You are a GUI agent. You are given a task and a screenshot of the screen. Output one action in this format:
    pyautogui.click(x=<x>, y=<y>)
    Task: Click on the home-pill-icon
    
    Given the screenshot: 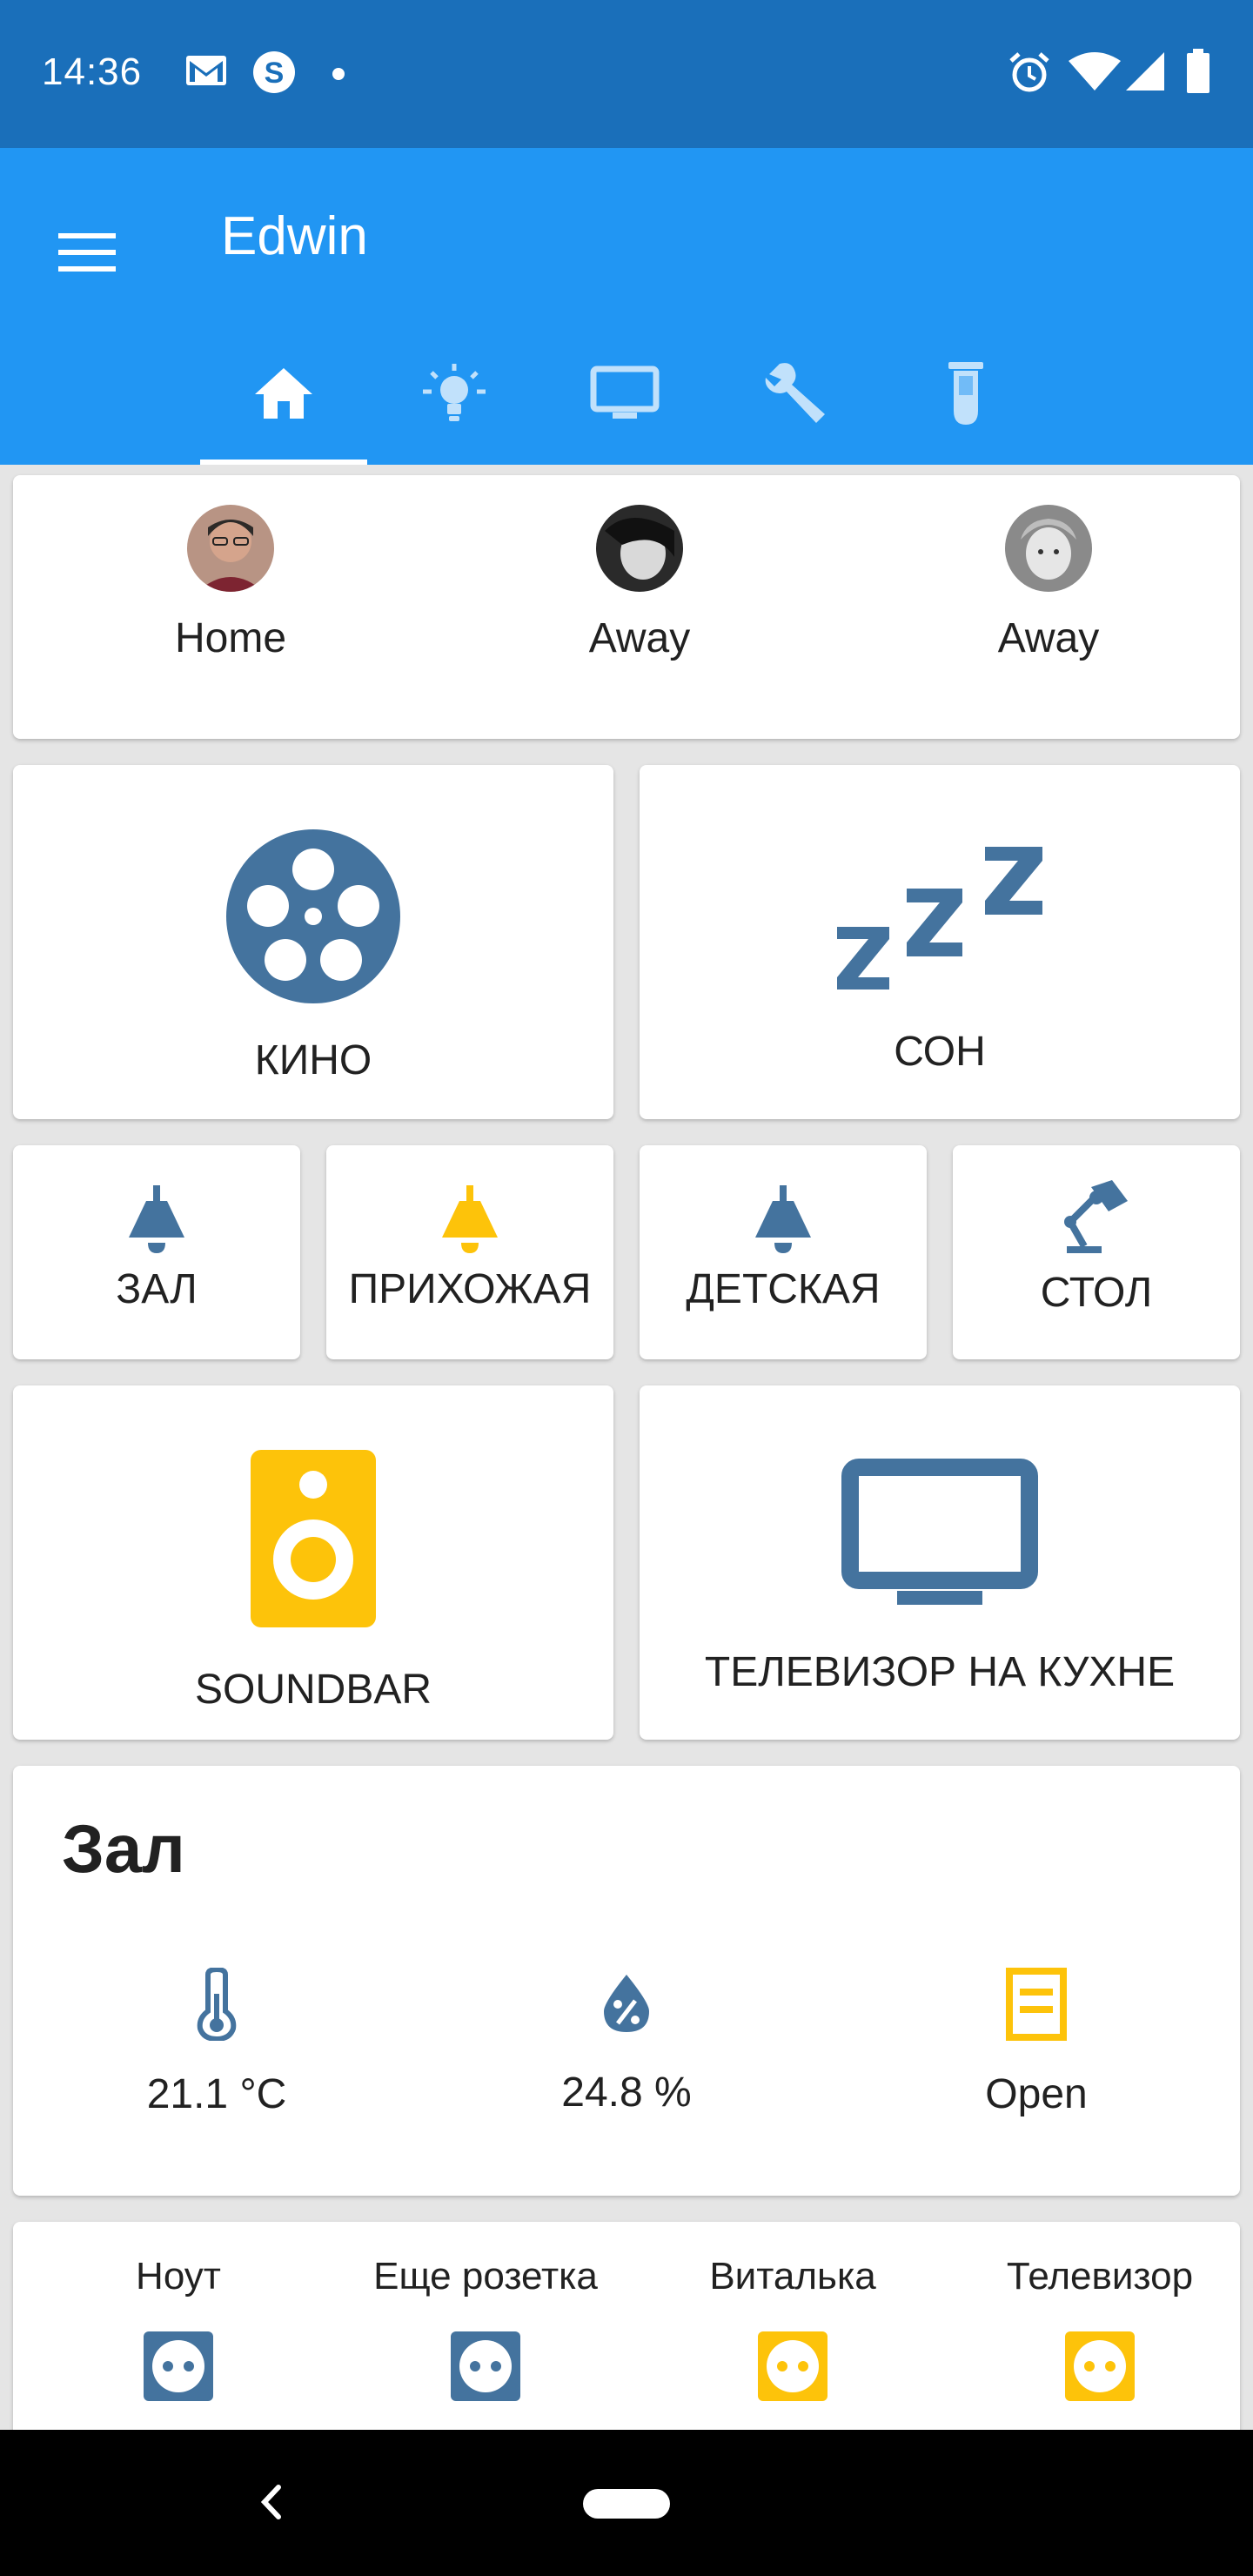 What is the action you would take?
    pyautogui.click(x=626, y=2504)
    